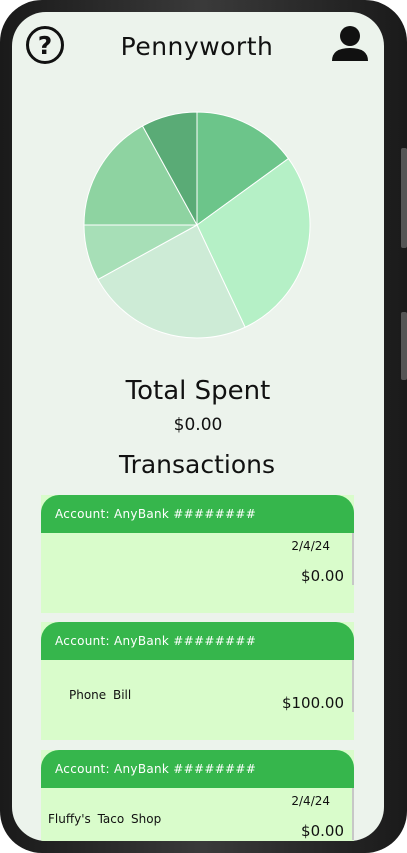 The image size is (407, 853). Describe the element at coordinates (404, 198) in the screenshot. I see `volume-button` at that location.